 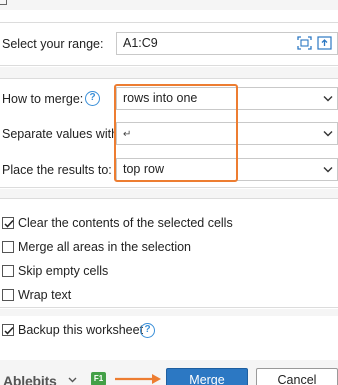 What do you see at coordinates (62, 134) in the screenshot?
I see `separate-values-label: Separate values with:` at bounding box center [62, 134].